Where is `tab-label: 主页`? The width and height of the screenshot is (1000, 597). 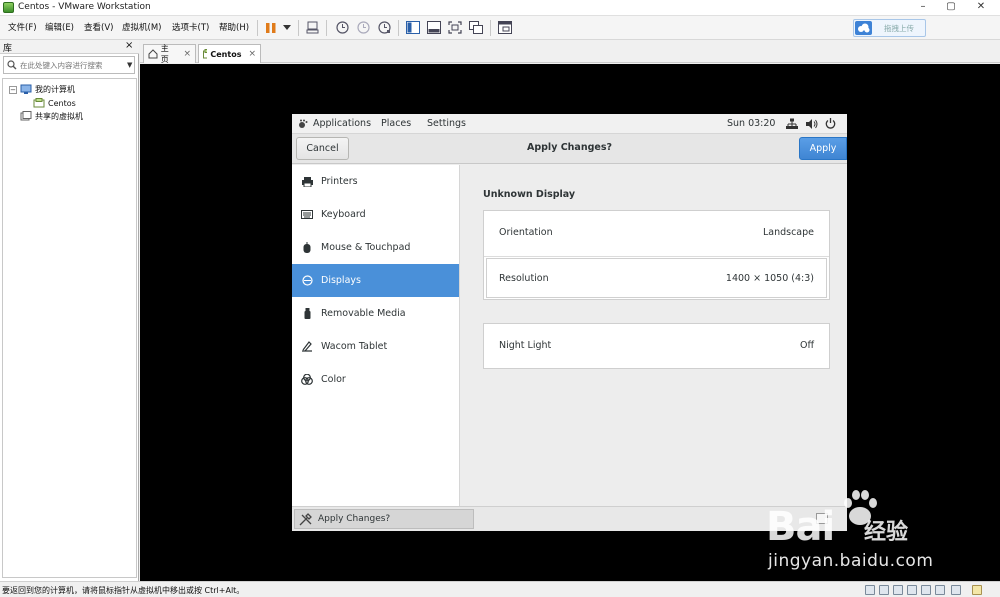
tab-label: 主页 is located at coordinates (164, 54).